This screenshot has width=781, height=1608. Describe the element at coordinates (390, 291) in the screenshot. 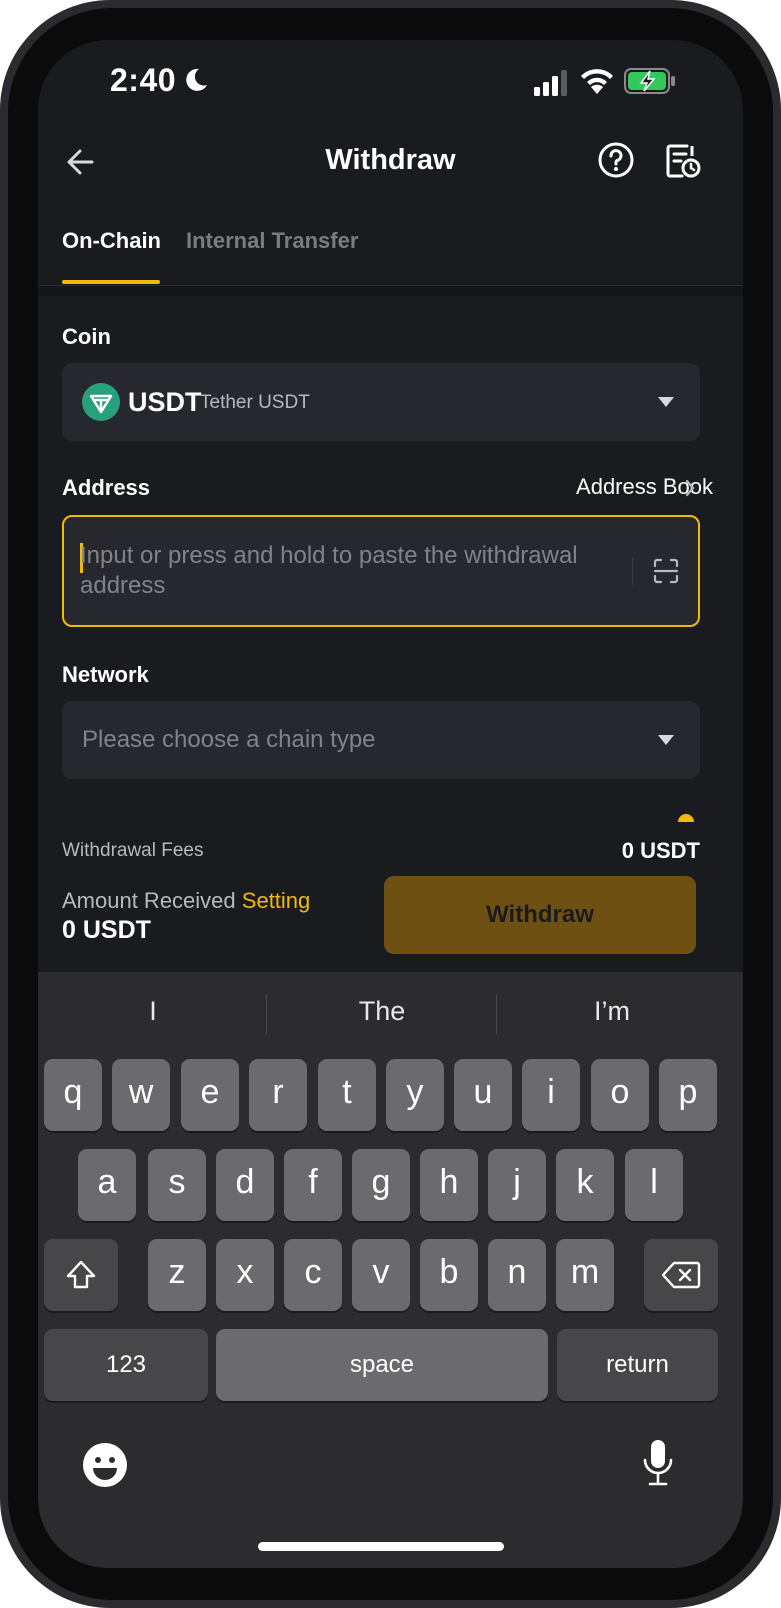

I see `section-divider` at that location.